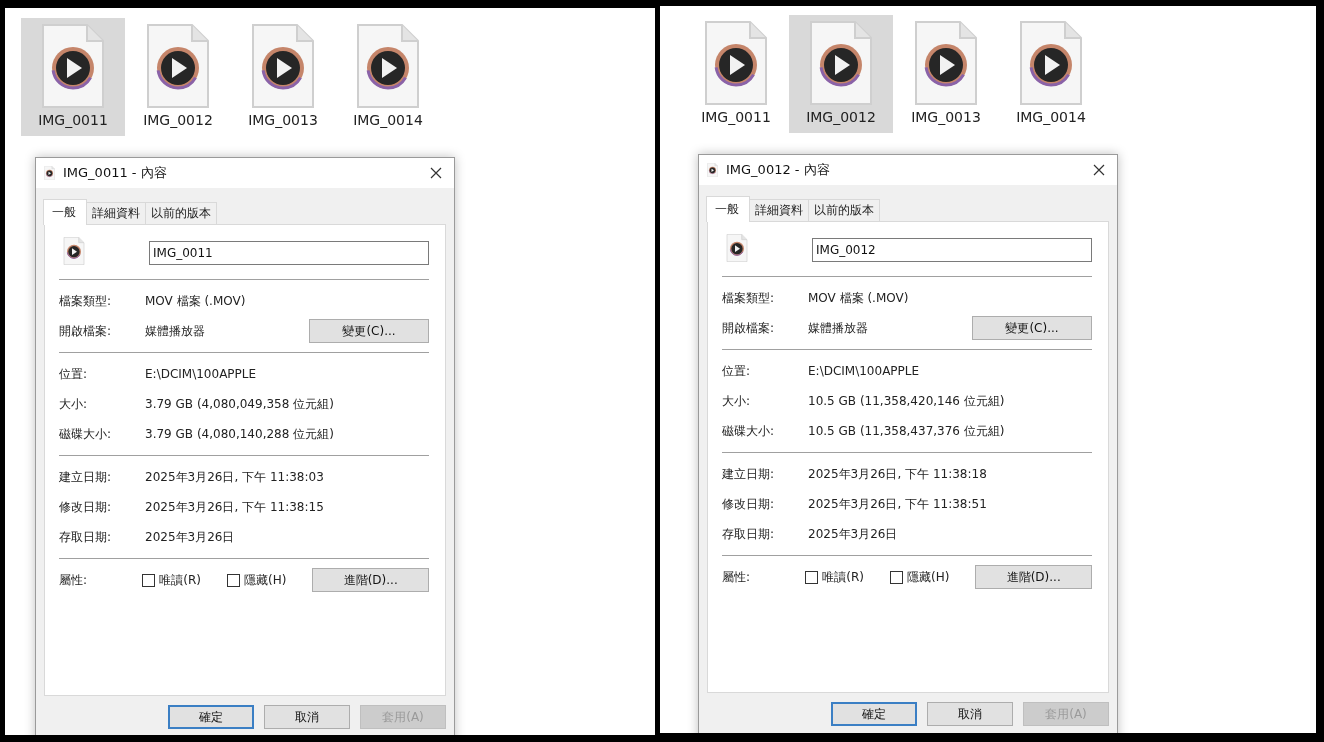 The image size is (1324, 742). Describe the element at coordinates (115, 173) in the screenshot. I see `window-title: IMG_0011 - 內容` at that location.